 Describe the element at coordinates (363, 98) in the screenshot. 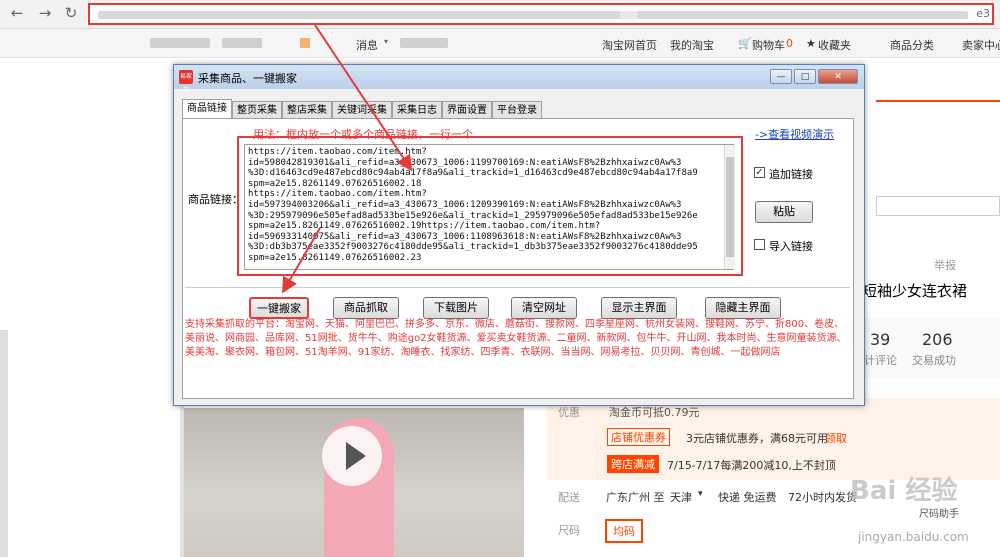

I see `arrow-url-to-textarea` at that location.